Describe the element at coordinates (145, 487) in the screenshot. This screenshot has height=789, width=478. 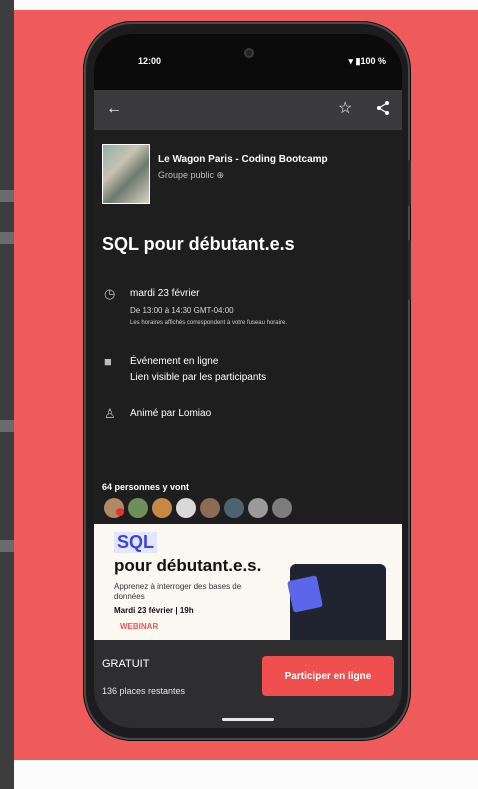
I see `attendee-count: 64 personnes y vont` at that location.